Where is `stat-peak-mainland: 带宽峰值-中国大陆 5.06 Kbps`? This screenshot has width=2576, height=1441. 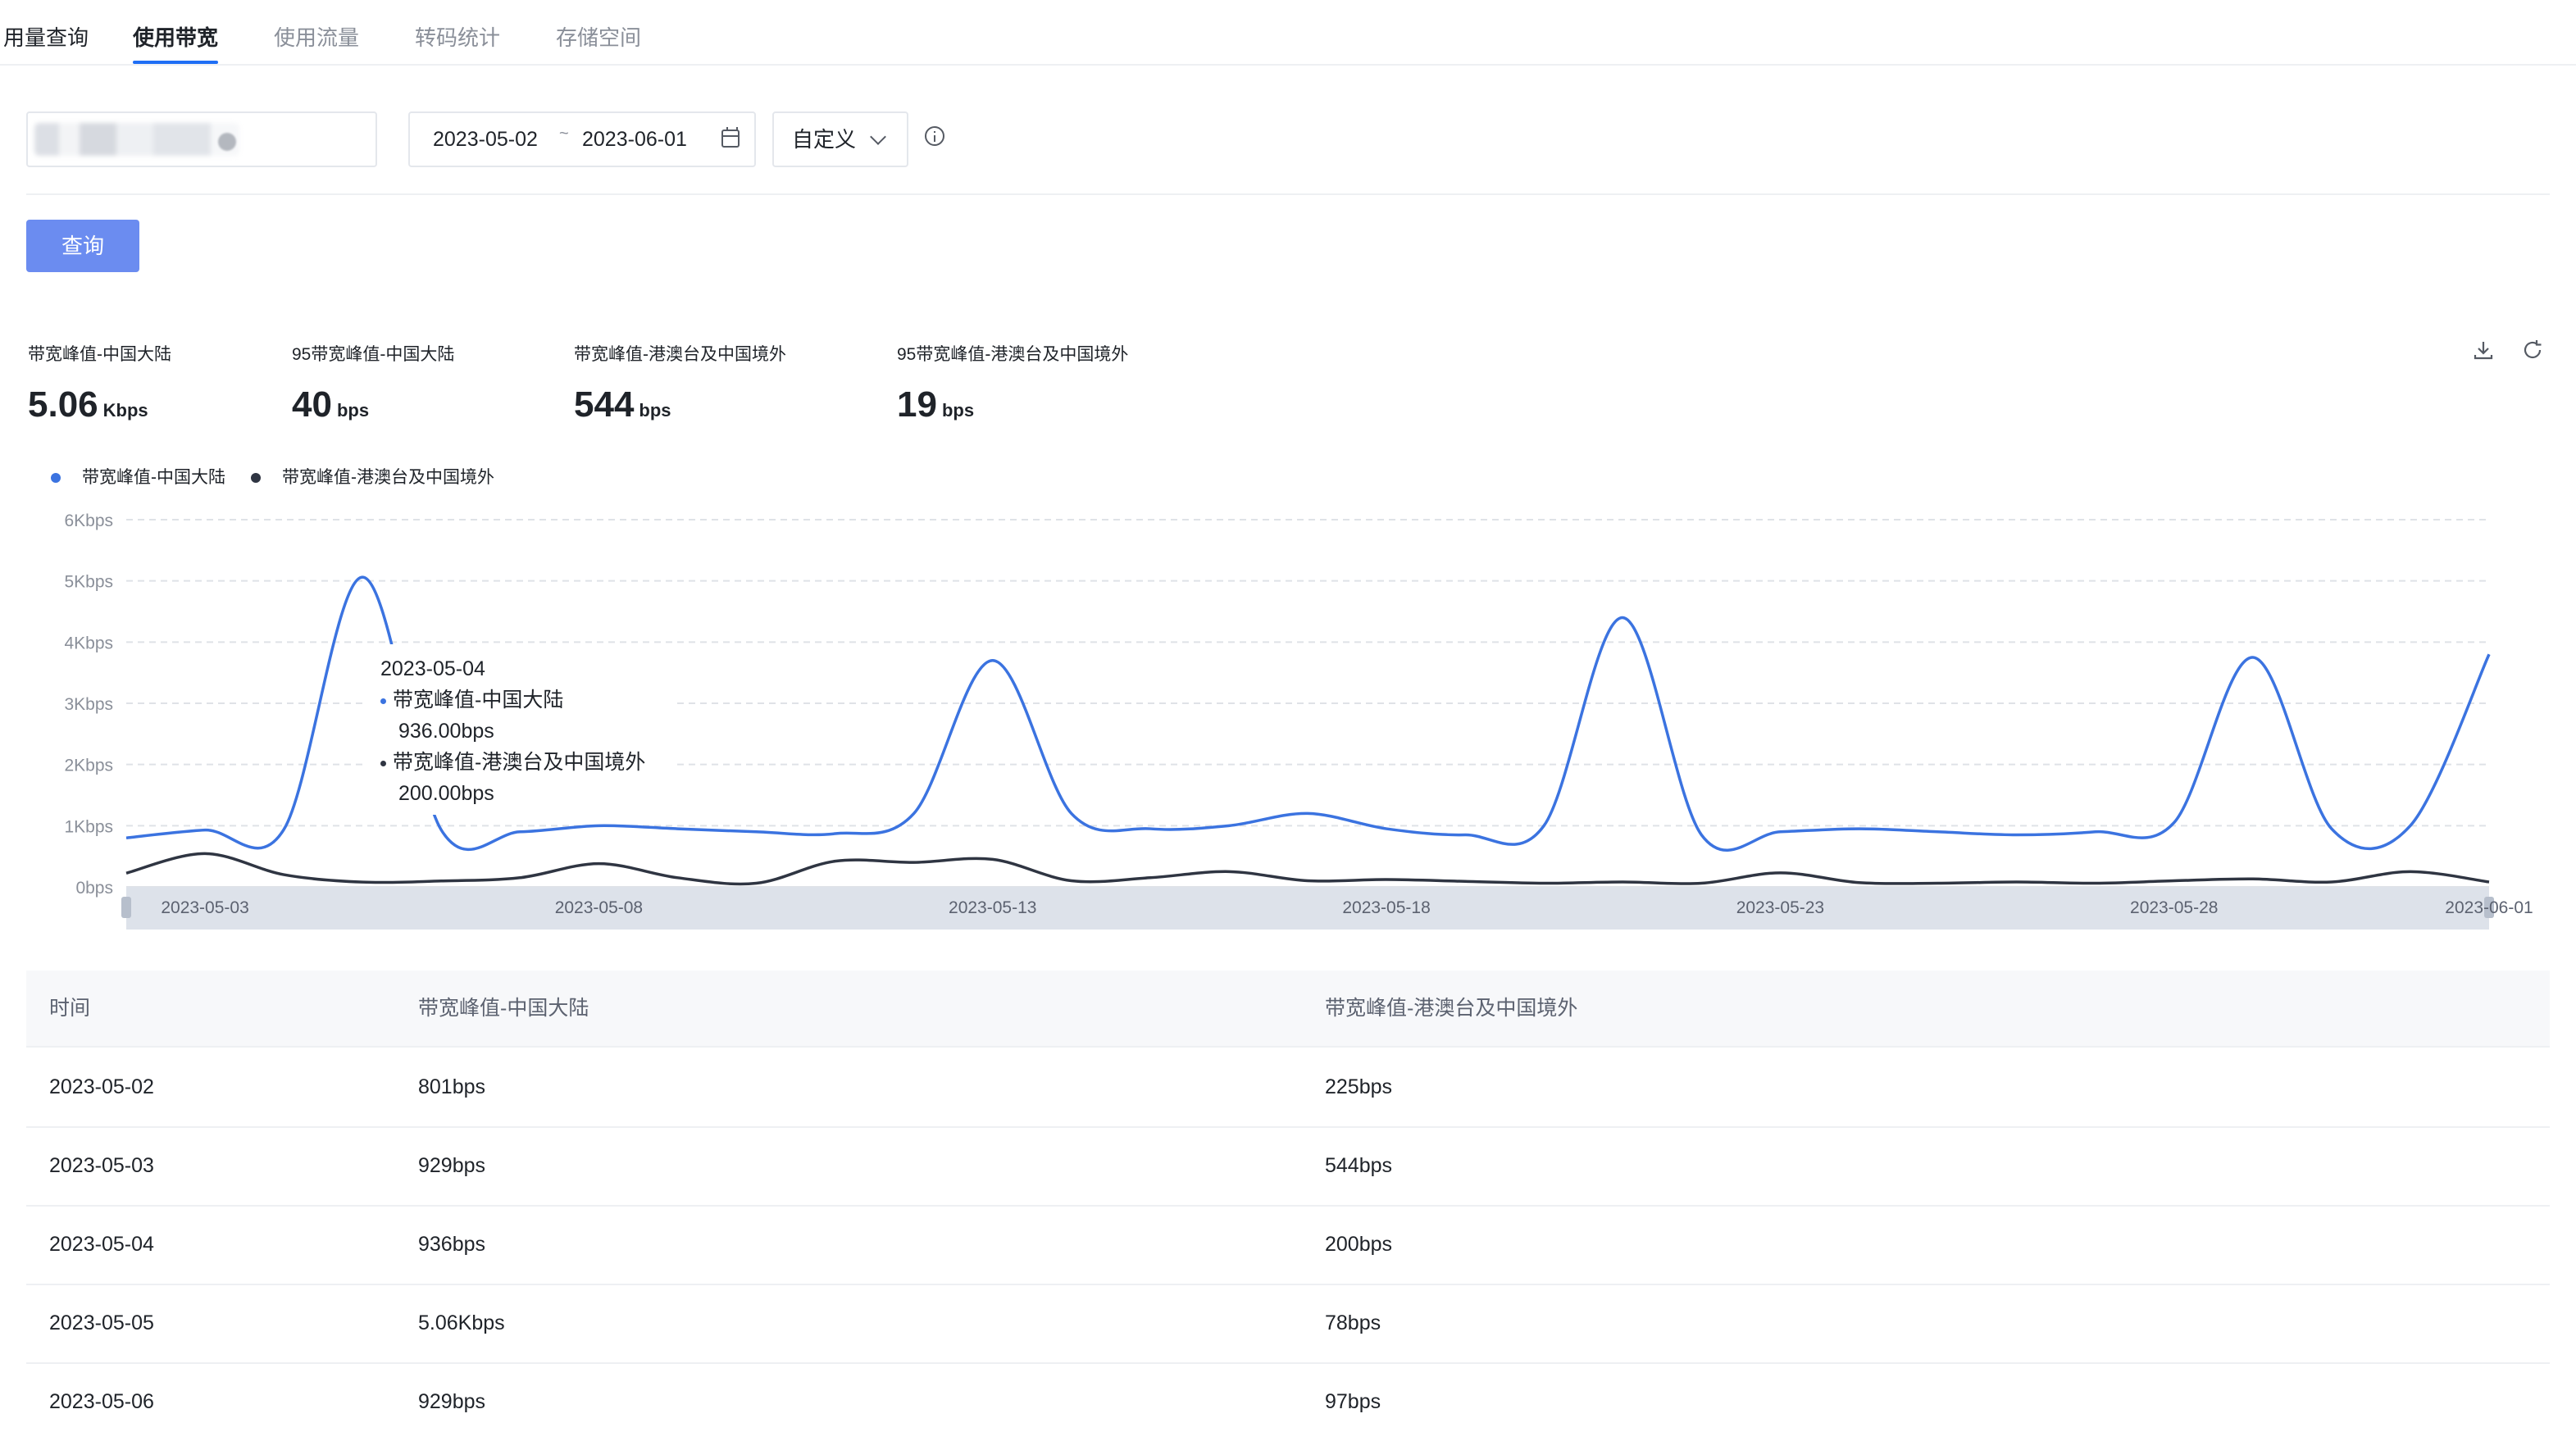 stat-peak-mainland: 带宽峰值-中国大陆 5.06 Kbps is located at coordinates (99, 386).